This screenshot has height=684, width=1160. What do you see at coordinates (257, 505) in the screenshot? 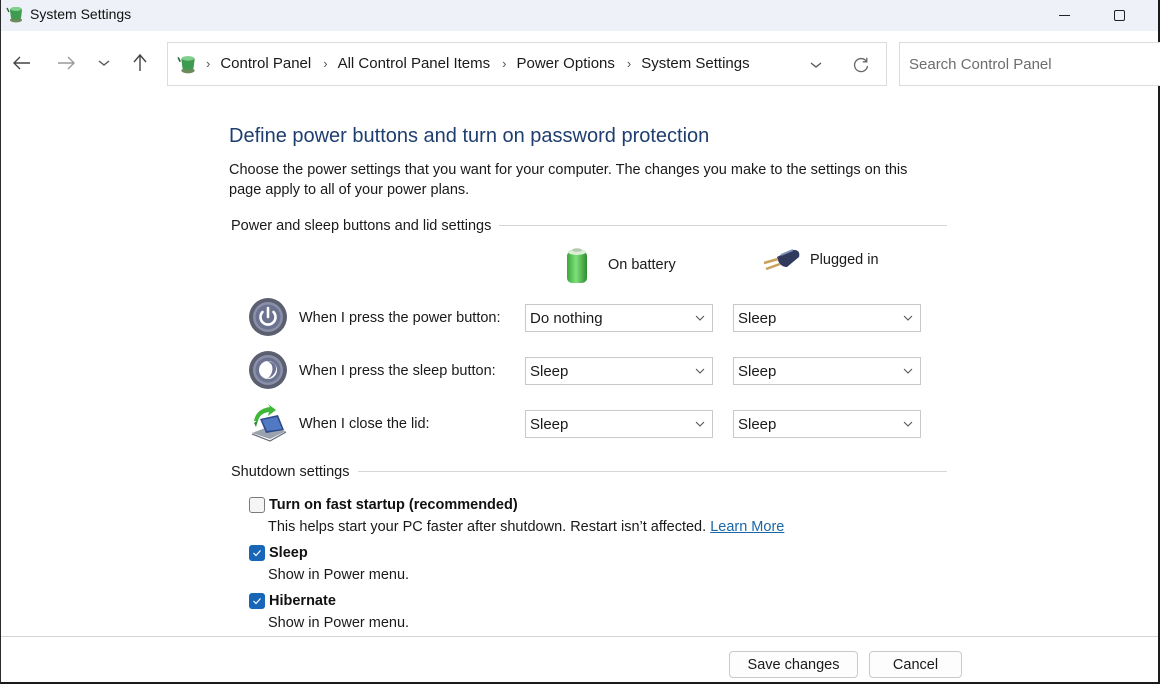
I see `checkbox-unchecked` at bounding box center [257, 505].